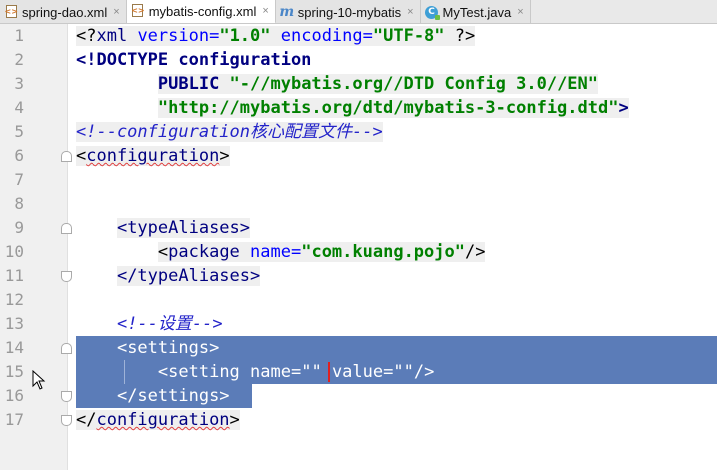 The height and width of the screenshot is (470, 717). I want to click on indent-guide, so click(124, 372).